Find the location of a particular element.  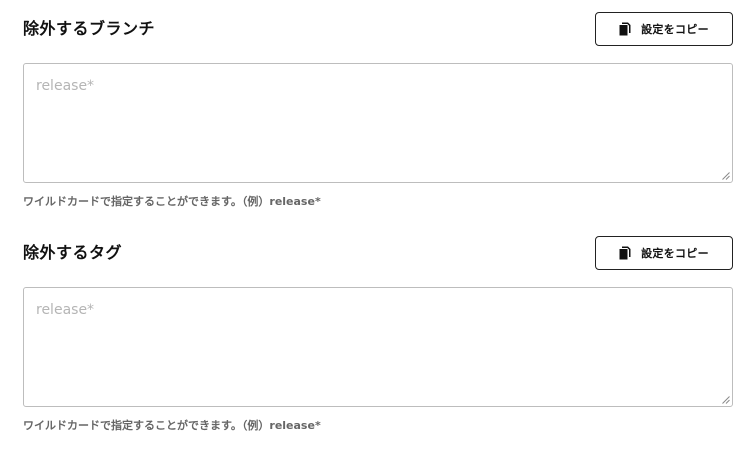

section-title: 除外するブランチ is located at coordinates (89, 28).